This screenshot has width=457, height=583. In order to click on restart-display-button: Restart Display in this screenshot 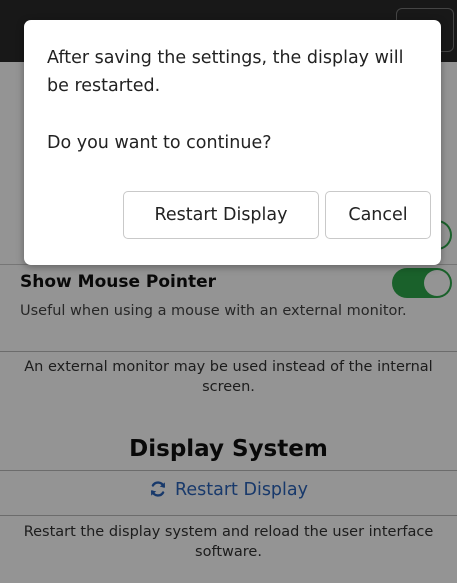, I will do `click(221, 215)`.